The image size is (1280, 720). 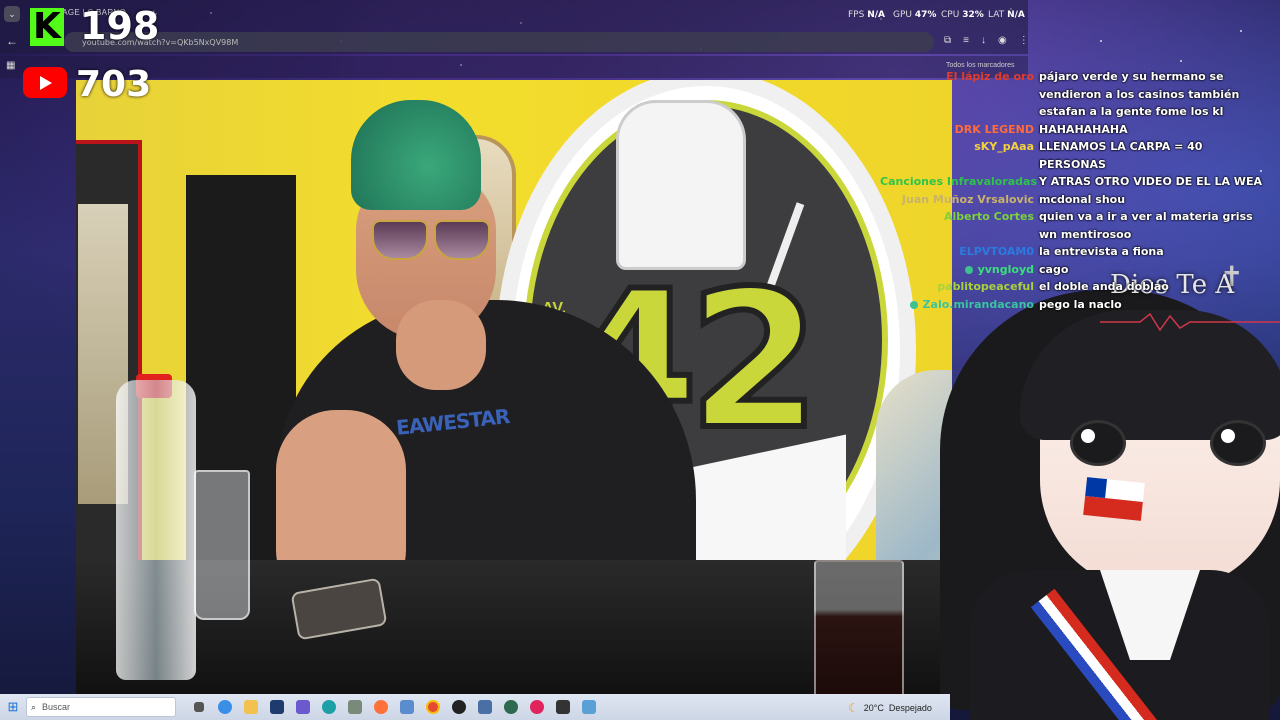 What do you see at coordinates (499, 42) in the screenshot?
I see `url-input: youtube.com/watch?v=QKb5NxQV98M` at bounding box center [499, 42].